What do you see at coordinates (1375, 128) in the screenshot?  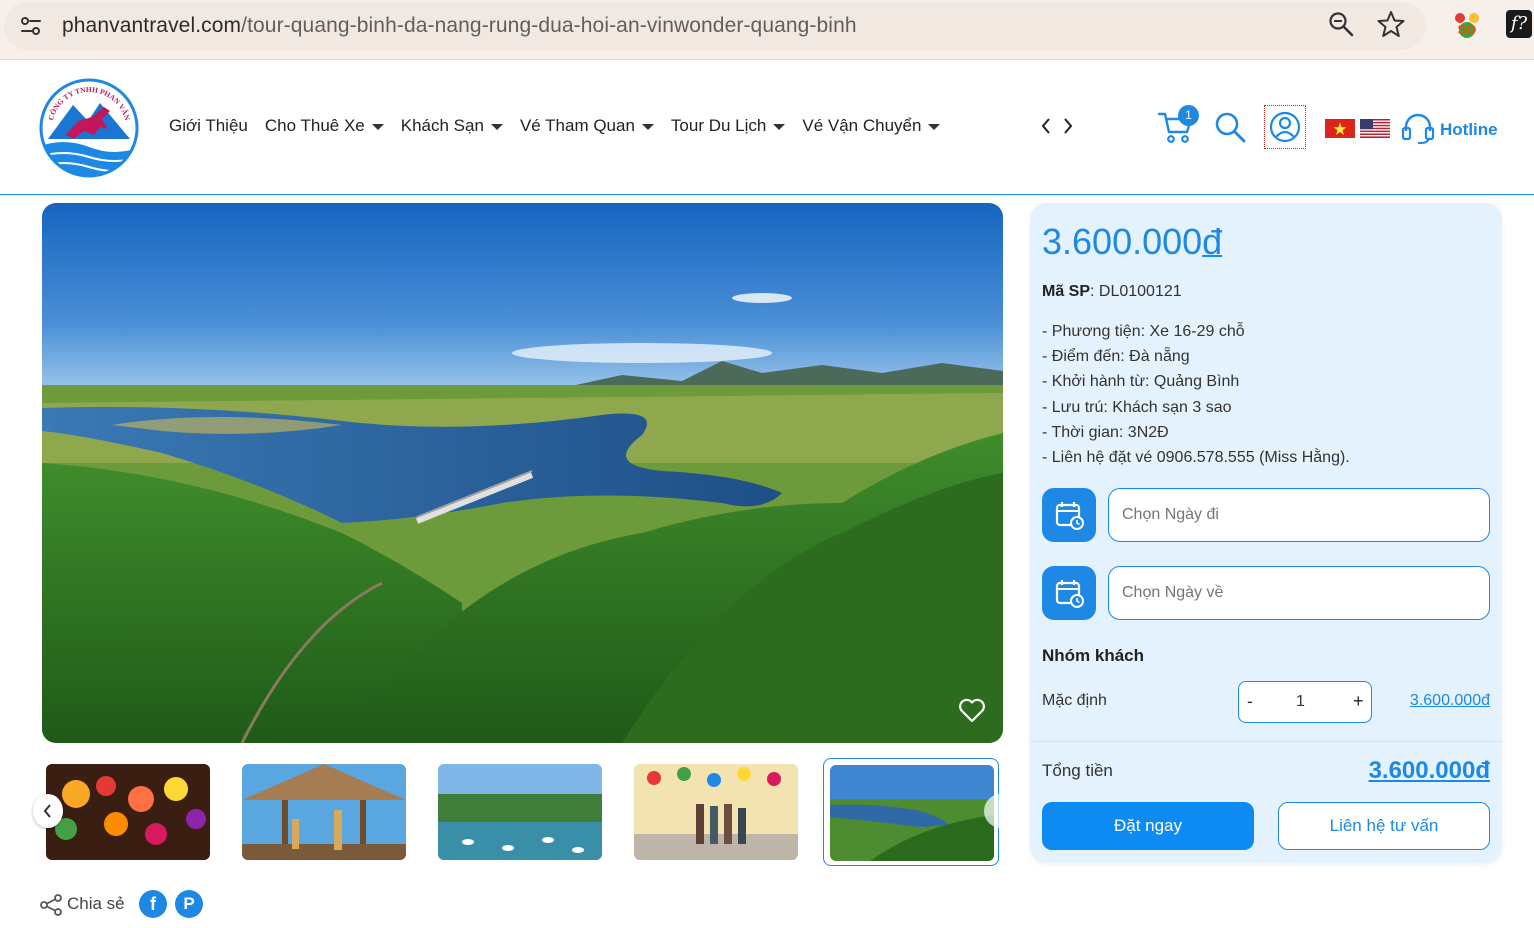 I see `us-flag-icon` at bounding box center [1375, 128].